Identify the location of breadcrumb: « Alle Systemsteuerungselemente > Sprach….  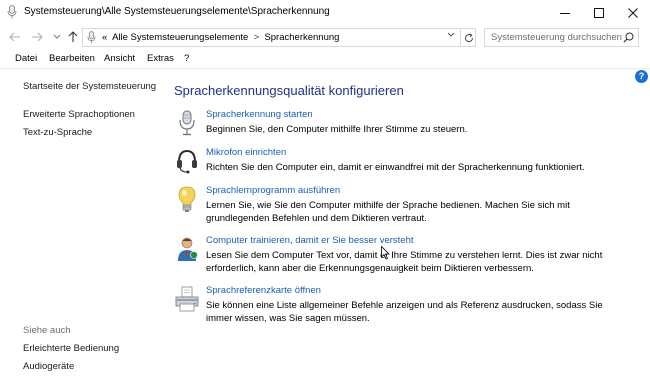
(220, 37).